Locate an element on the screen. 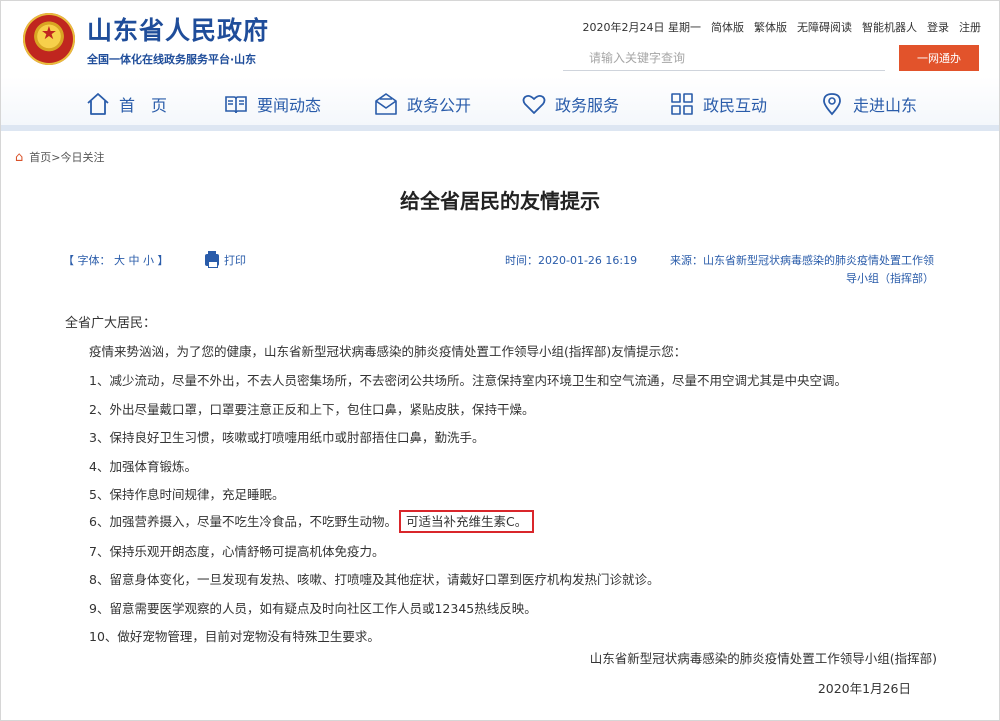 This screenshot has height=721, width=1000. nav-item-government-services: 政务服务 is located at coordinates (570, 104).